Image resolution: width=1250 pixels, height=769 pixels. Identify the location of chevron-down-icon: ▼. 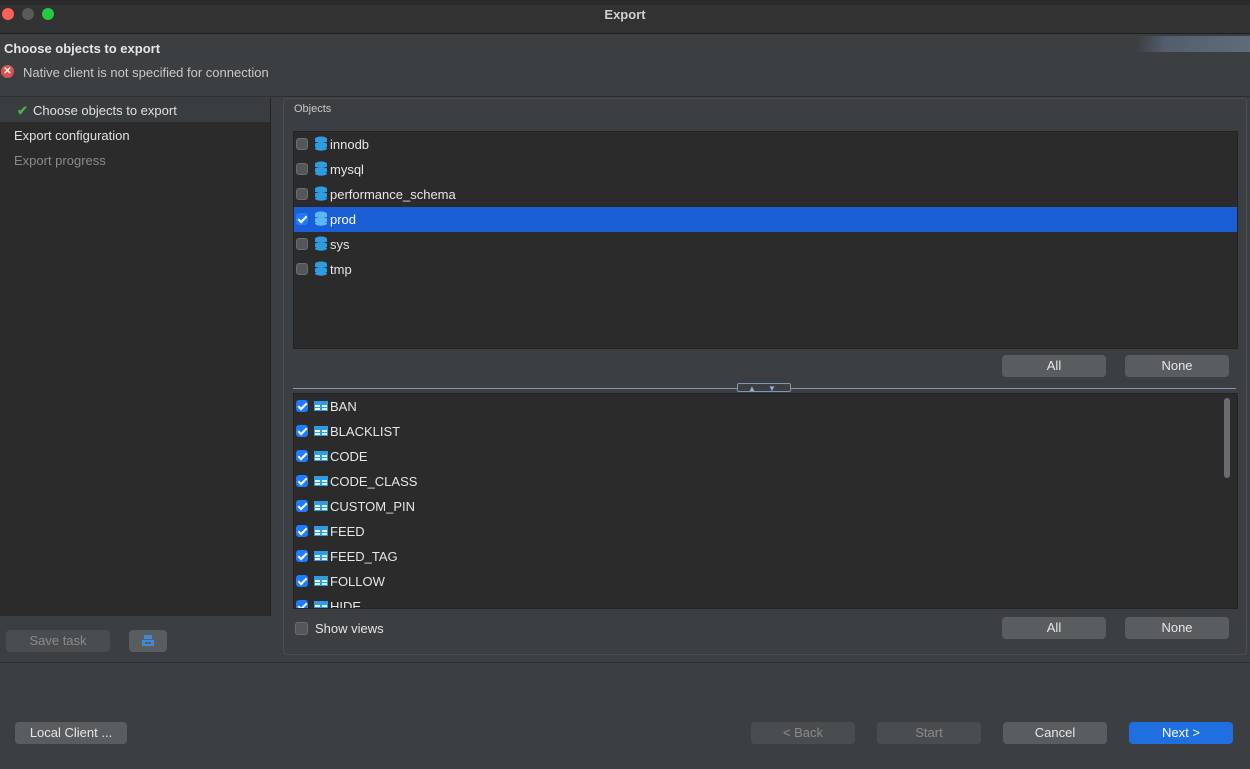
(772, 388).